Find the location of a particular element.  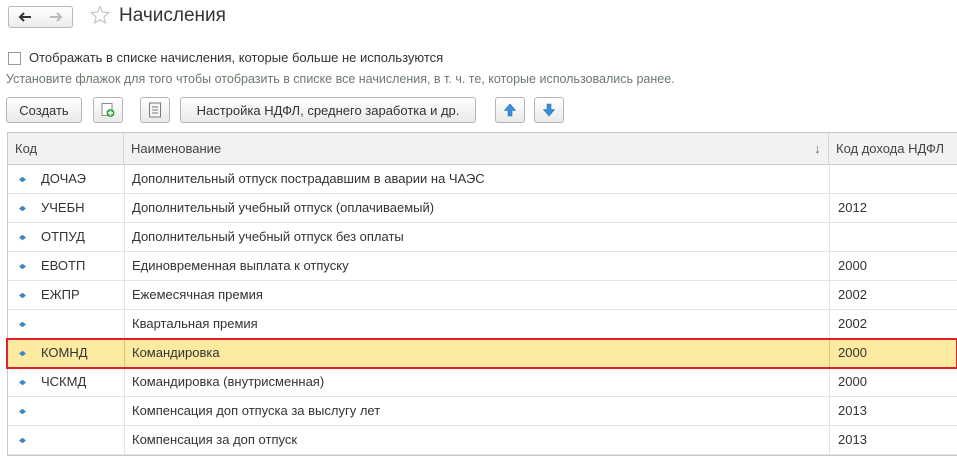

column-header-ndfl-code: Код дохода НДФЛ is located at coordinates (893, 148).